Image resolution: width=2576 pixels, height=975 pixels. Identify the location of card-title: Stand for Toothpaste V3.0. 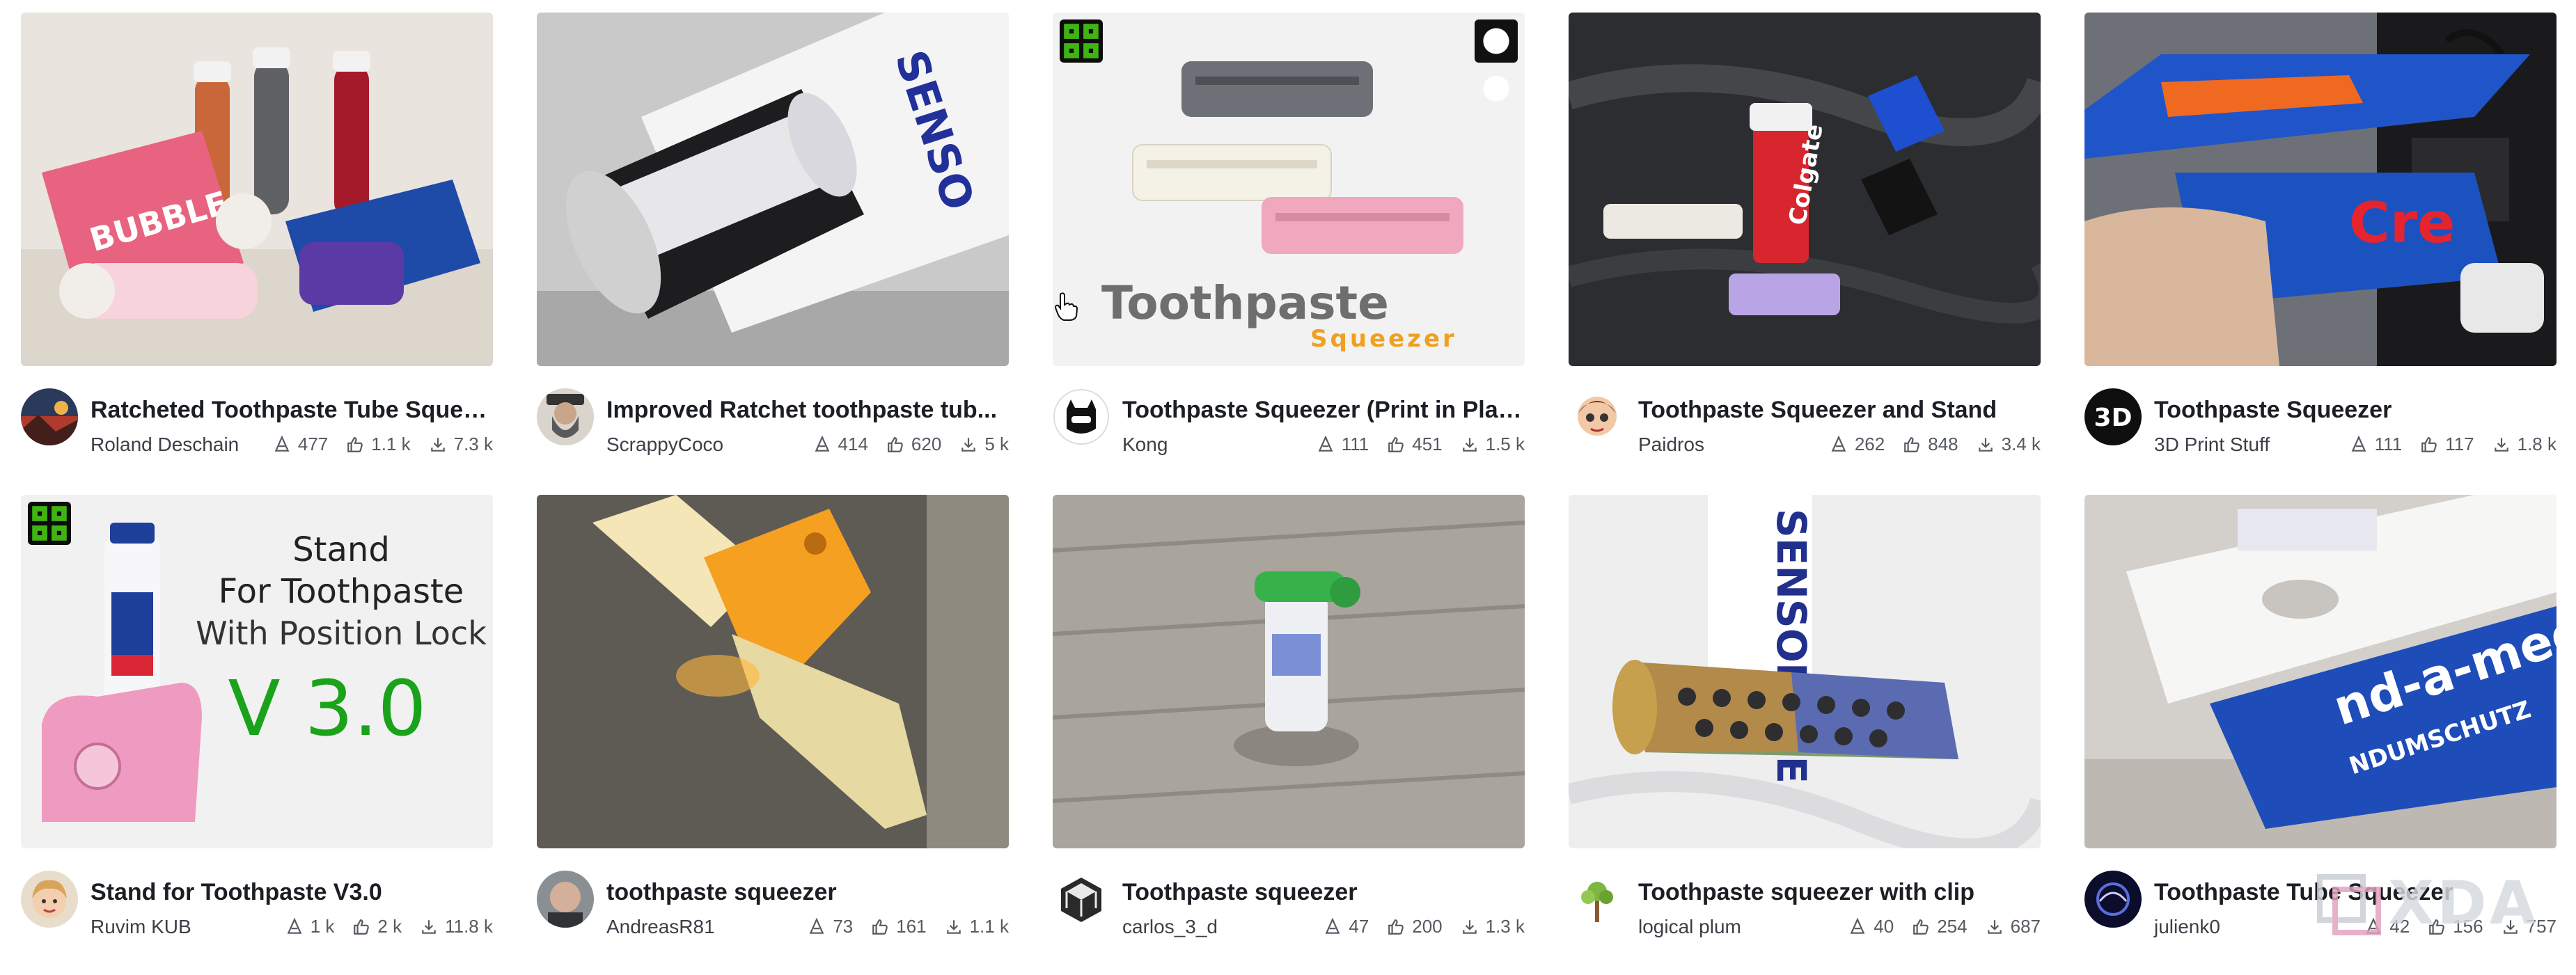
(292, 892).